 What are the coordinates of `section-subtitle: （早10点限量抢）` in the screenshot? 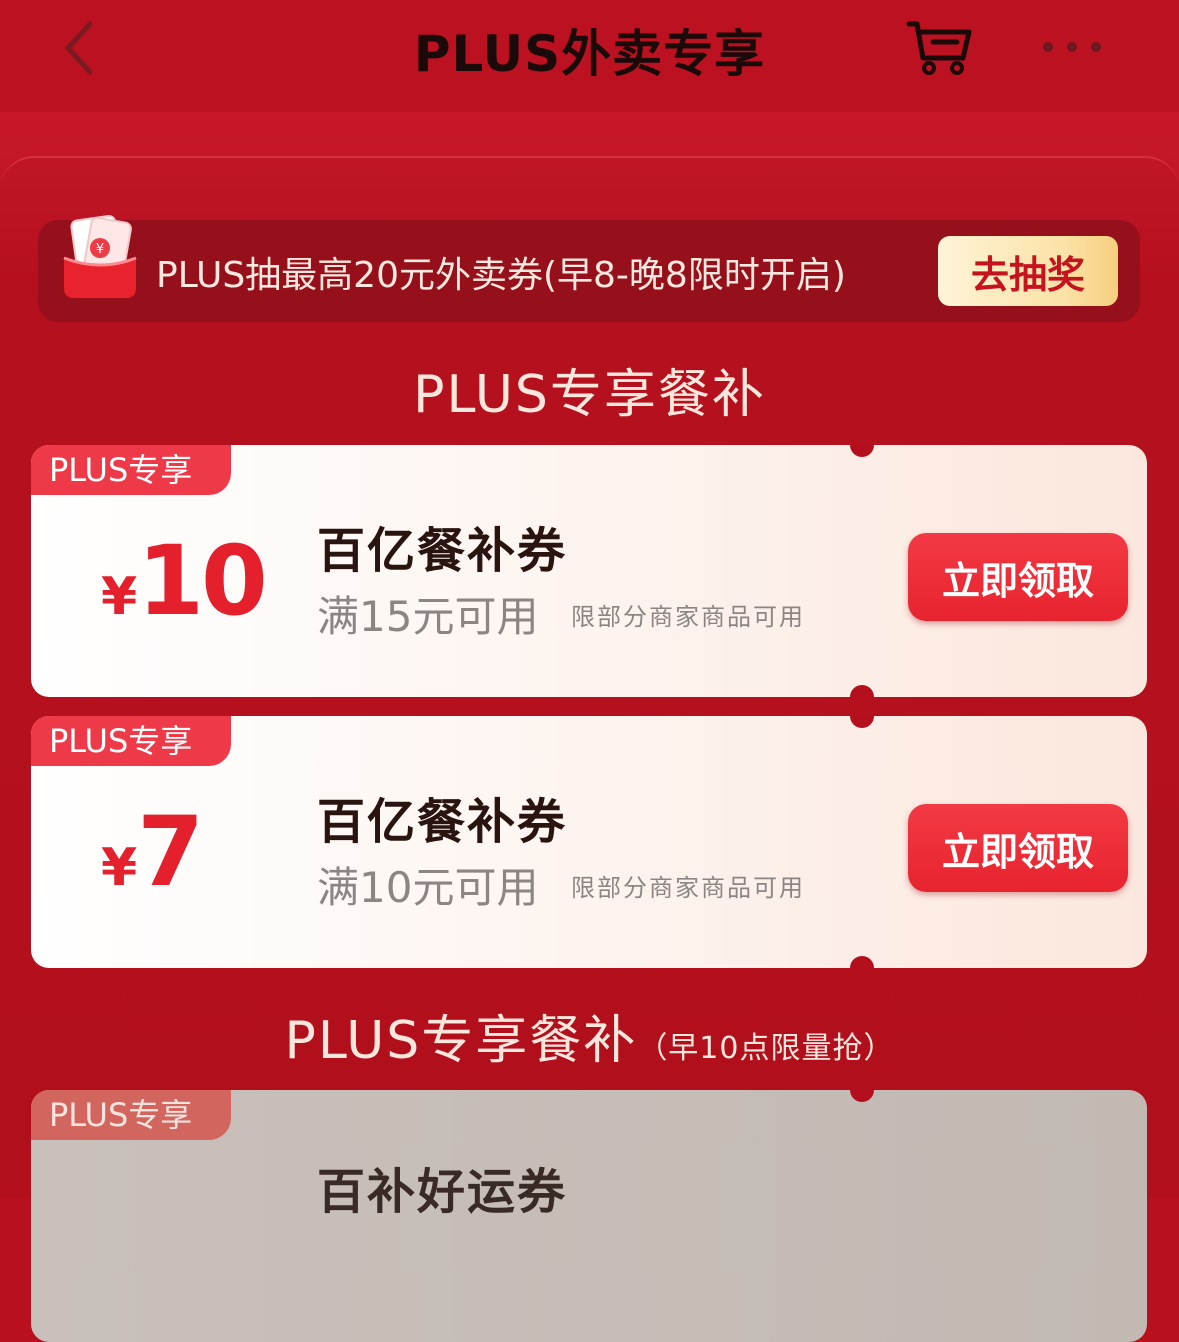 It's located at (766, 1048).